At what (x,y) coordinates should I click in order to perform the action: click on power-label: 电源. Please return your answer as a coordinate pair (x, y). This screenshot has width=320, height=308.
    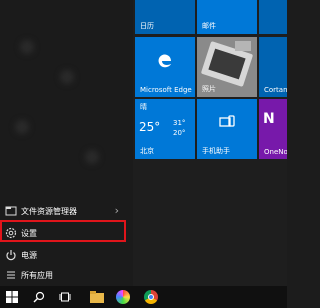
    Looking at the image, I should click on (29, 255).